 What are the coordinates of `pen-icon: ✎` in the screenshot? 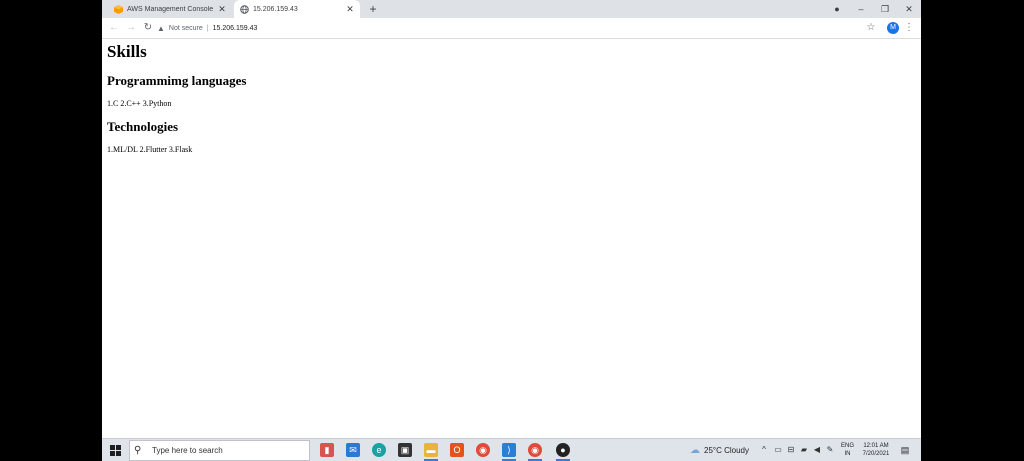 It's located at (830, 450).